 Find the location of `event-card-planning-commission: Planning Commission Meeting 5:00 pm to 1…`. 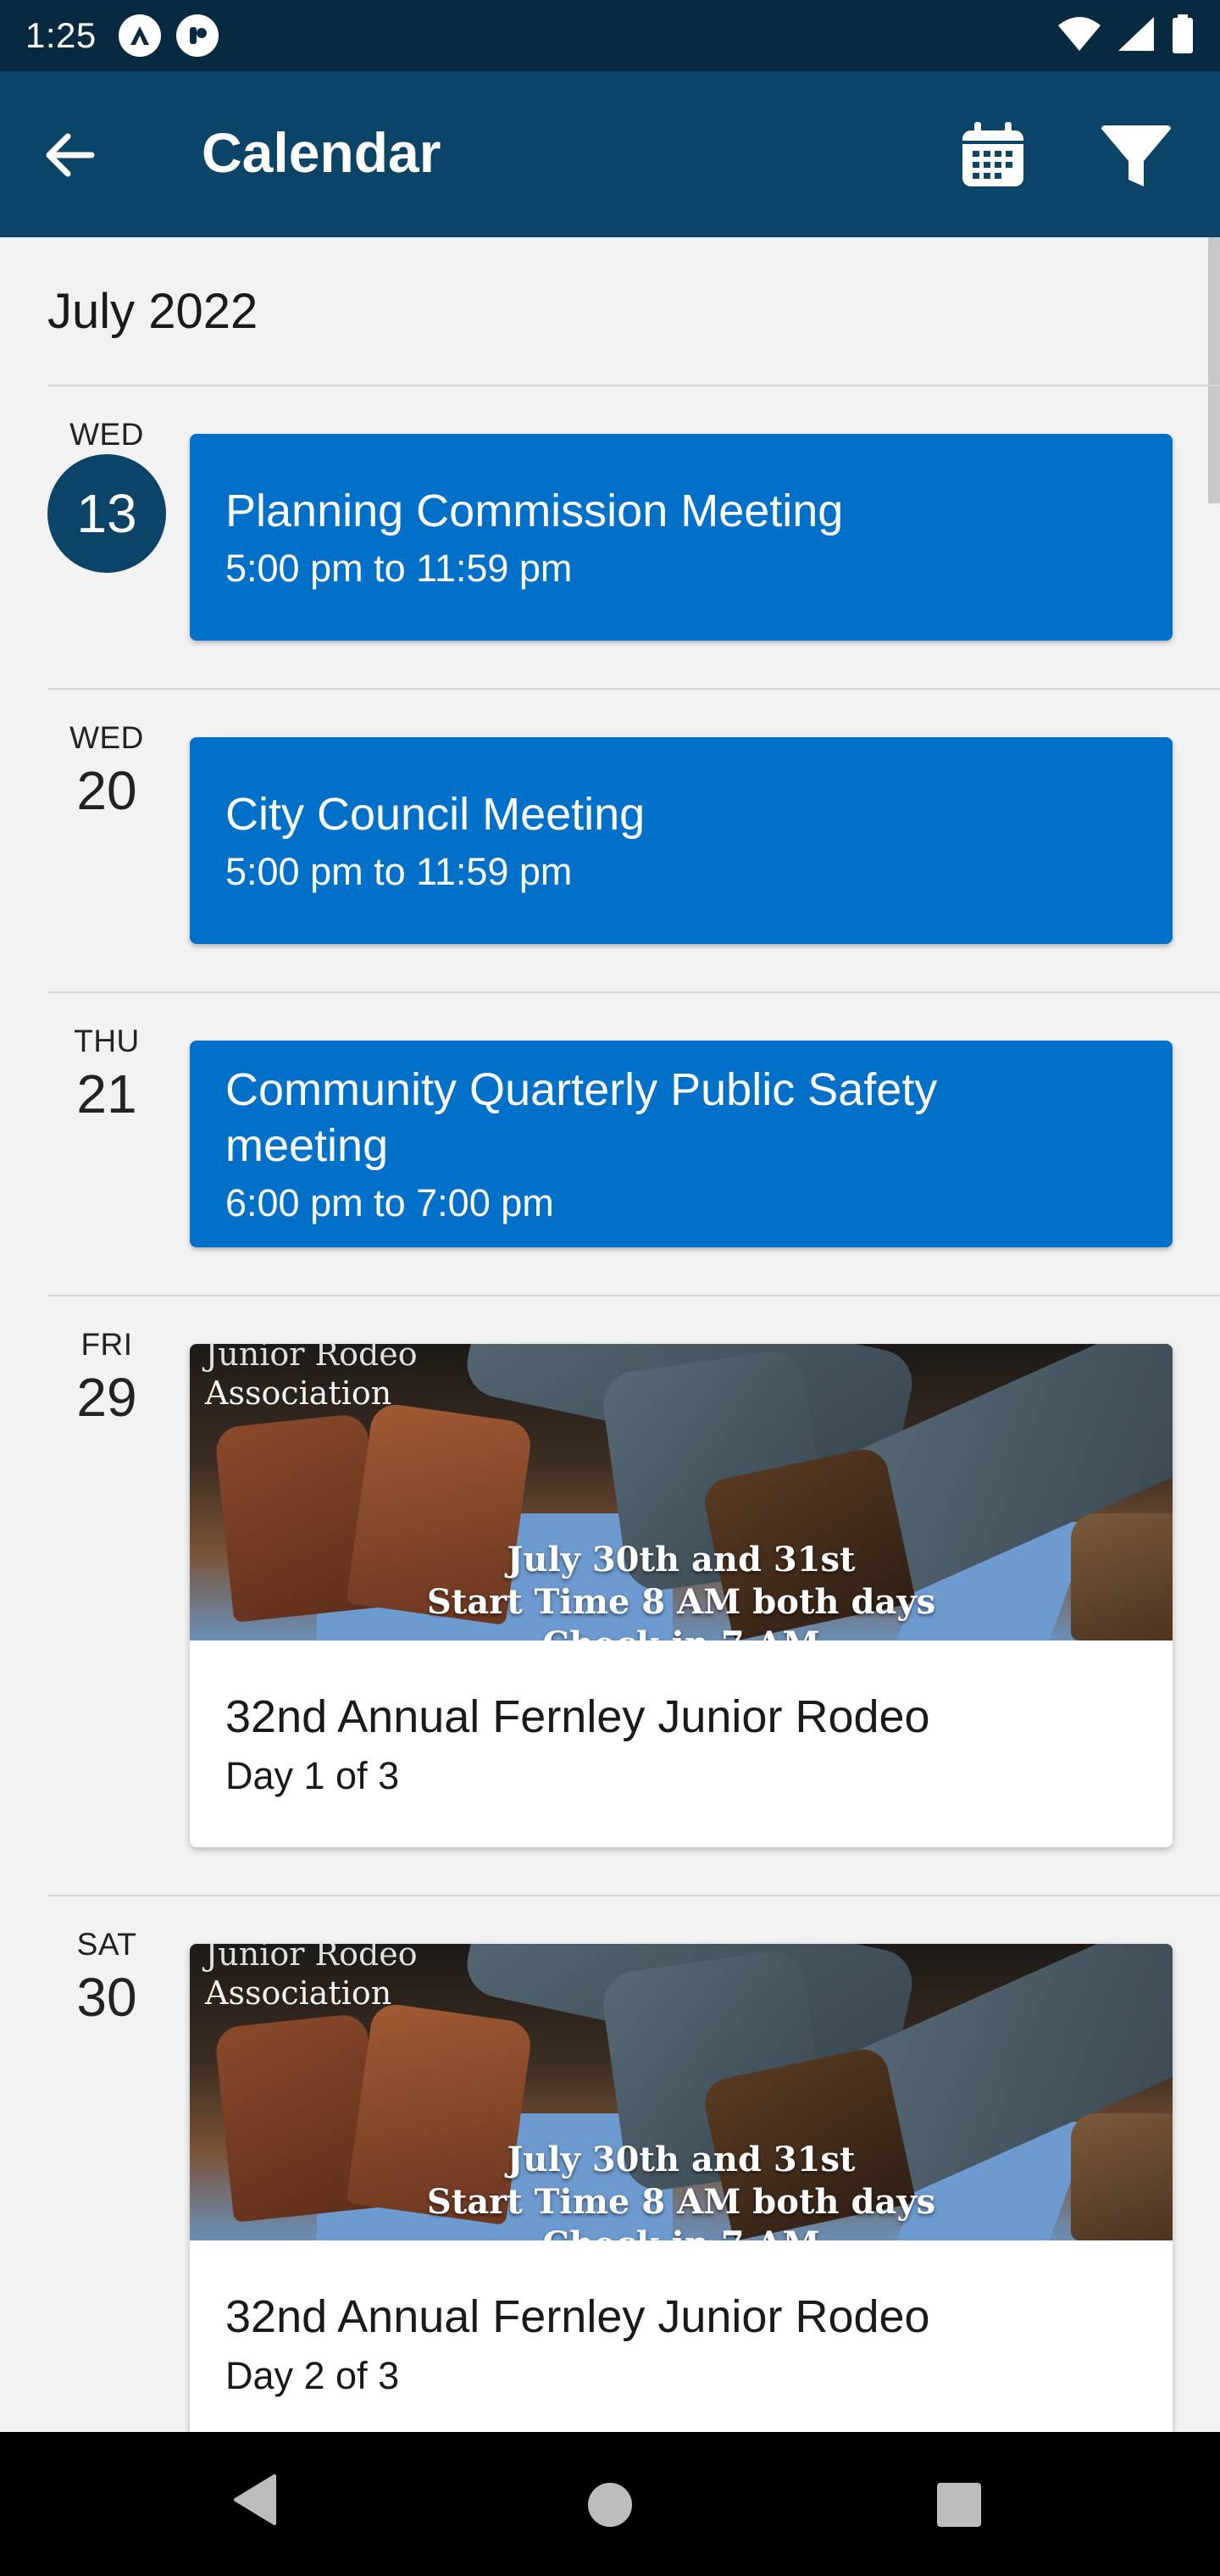

event-card-planning-commission: Planning Commission Meeting 5:00 pm to 1… is located at coordinates (681, 537).